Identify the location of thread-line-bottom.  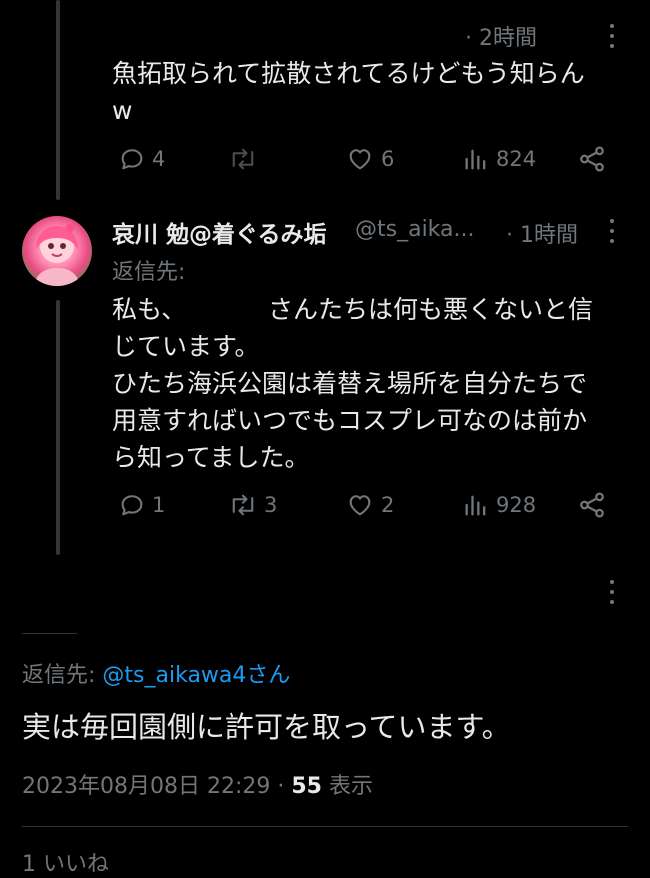
(58, 427).